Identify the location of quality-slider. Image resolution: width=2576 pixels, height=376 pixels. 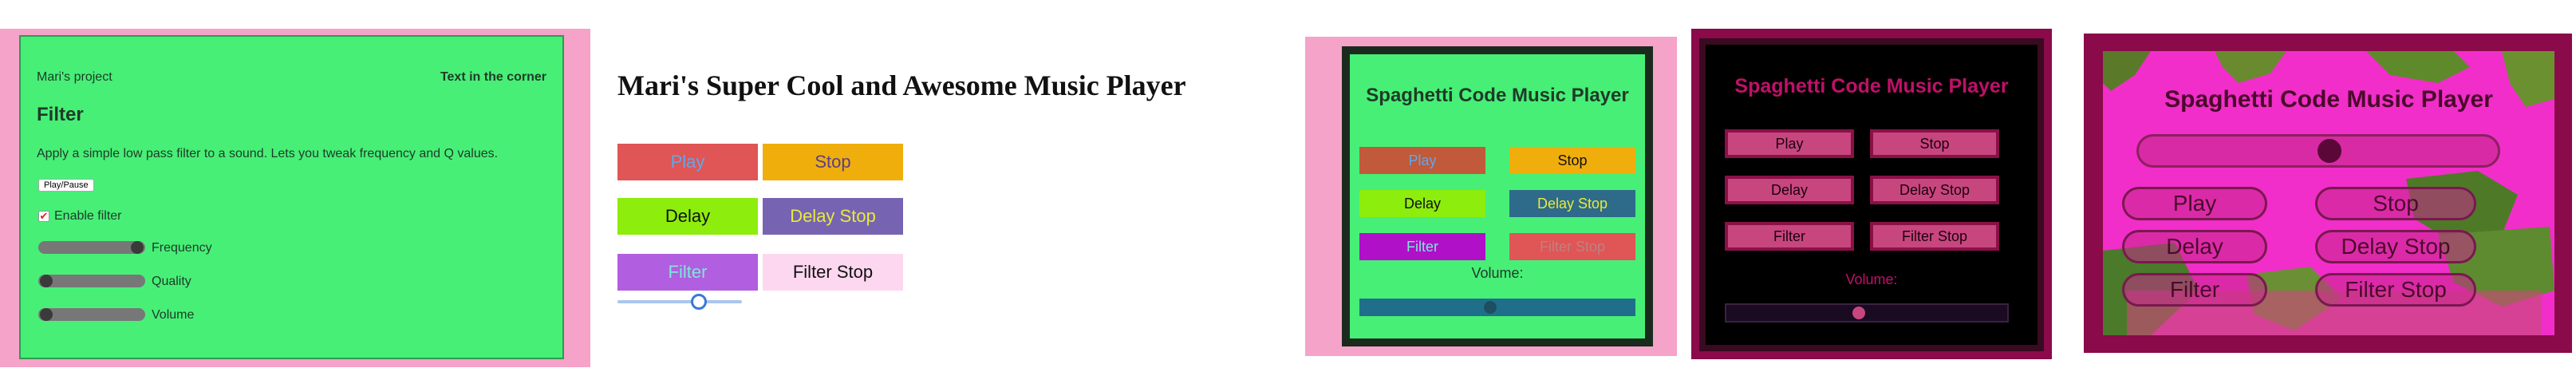
(91, 281).